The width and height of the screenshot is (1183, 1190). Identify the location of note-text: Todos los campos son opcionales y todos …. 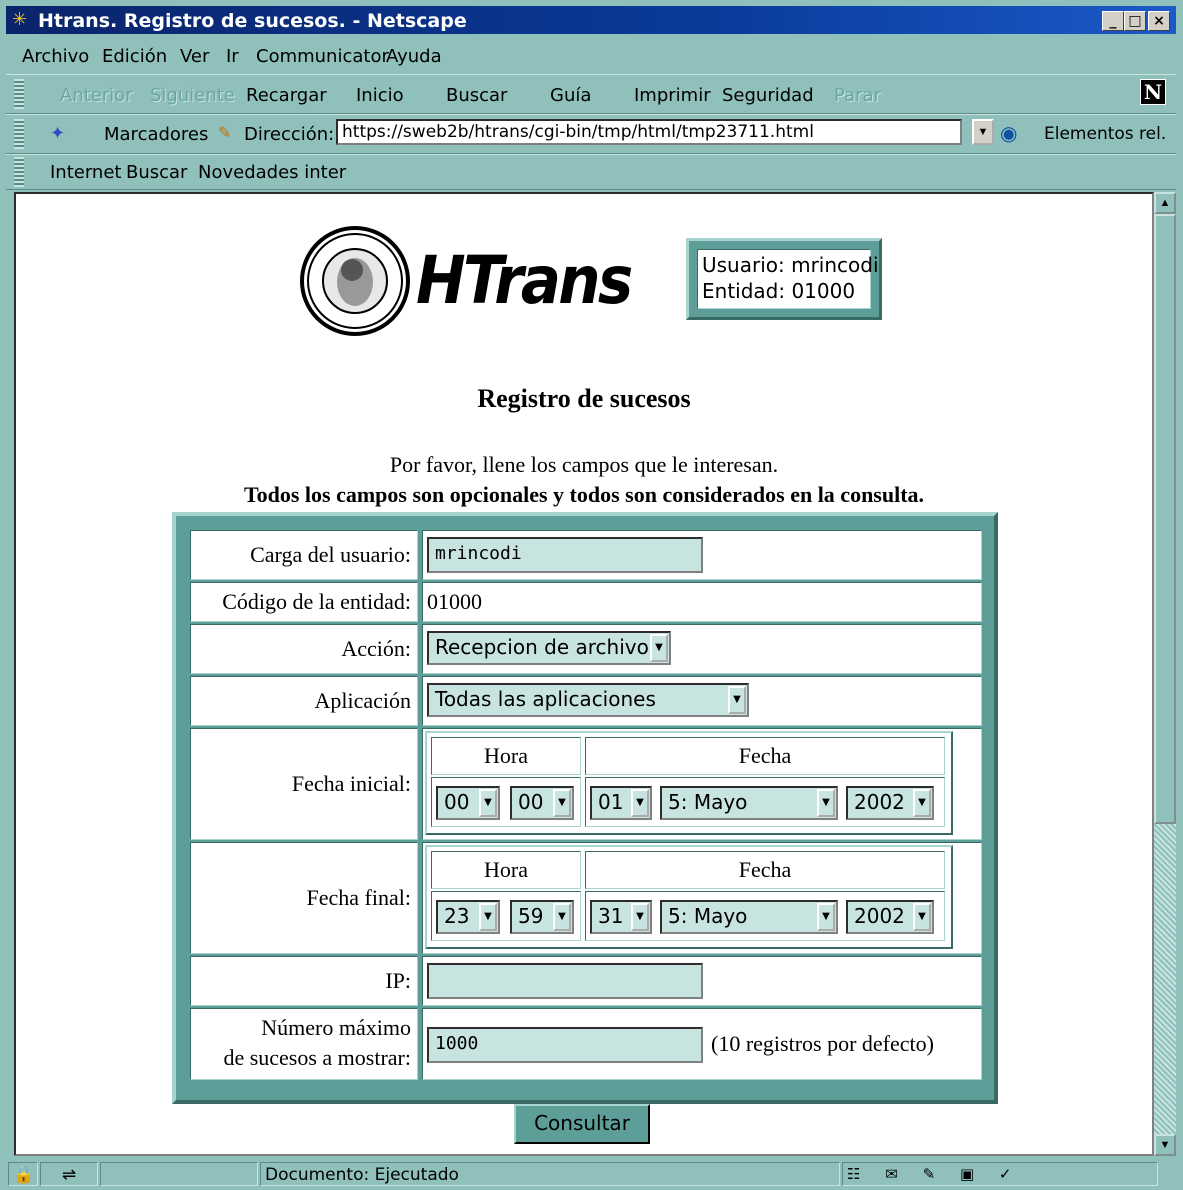
(584, 494).